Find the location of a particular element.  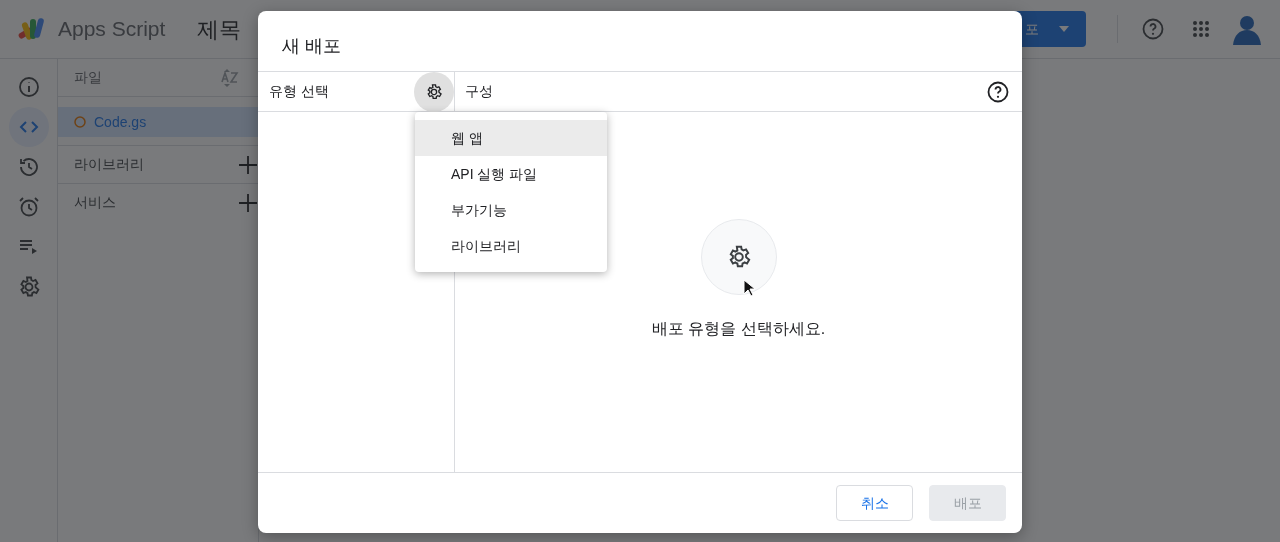

caret-icon is located at coordinates (1064, 29).